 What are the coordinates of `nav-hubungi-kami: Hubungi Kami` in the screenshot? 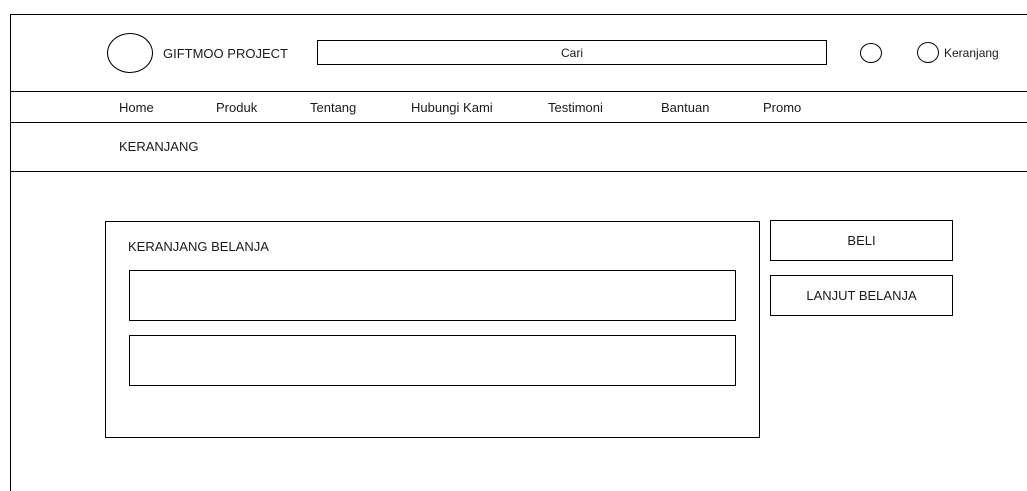 It's located at (452, 107).